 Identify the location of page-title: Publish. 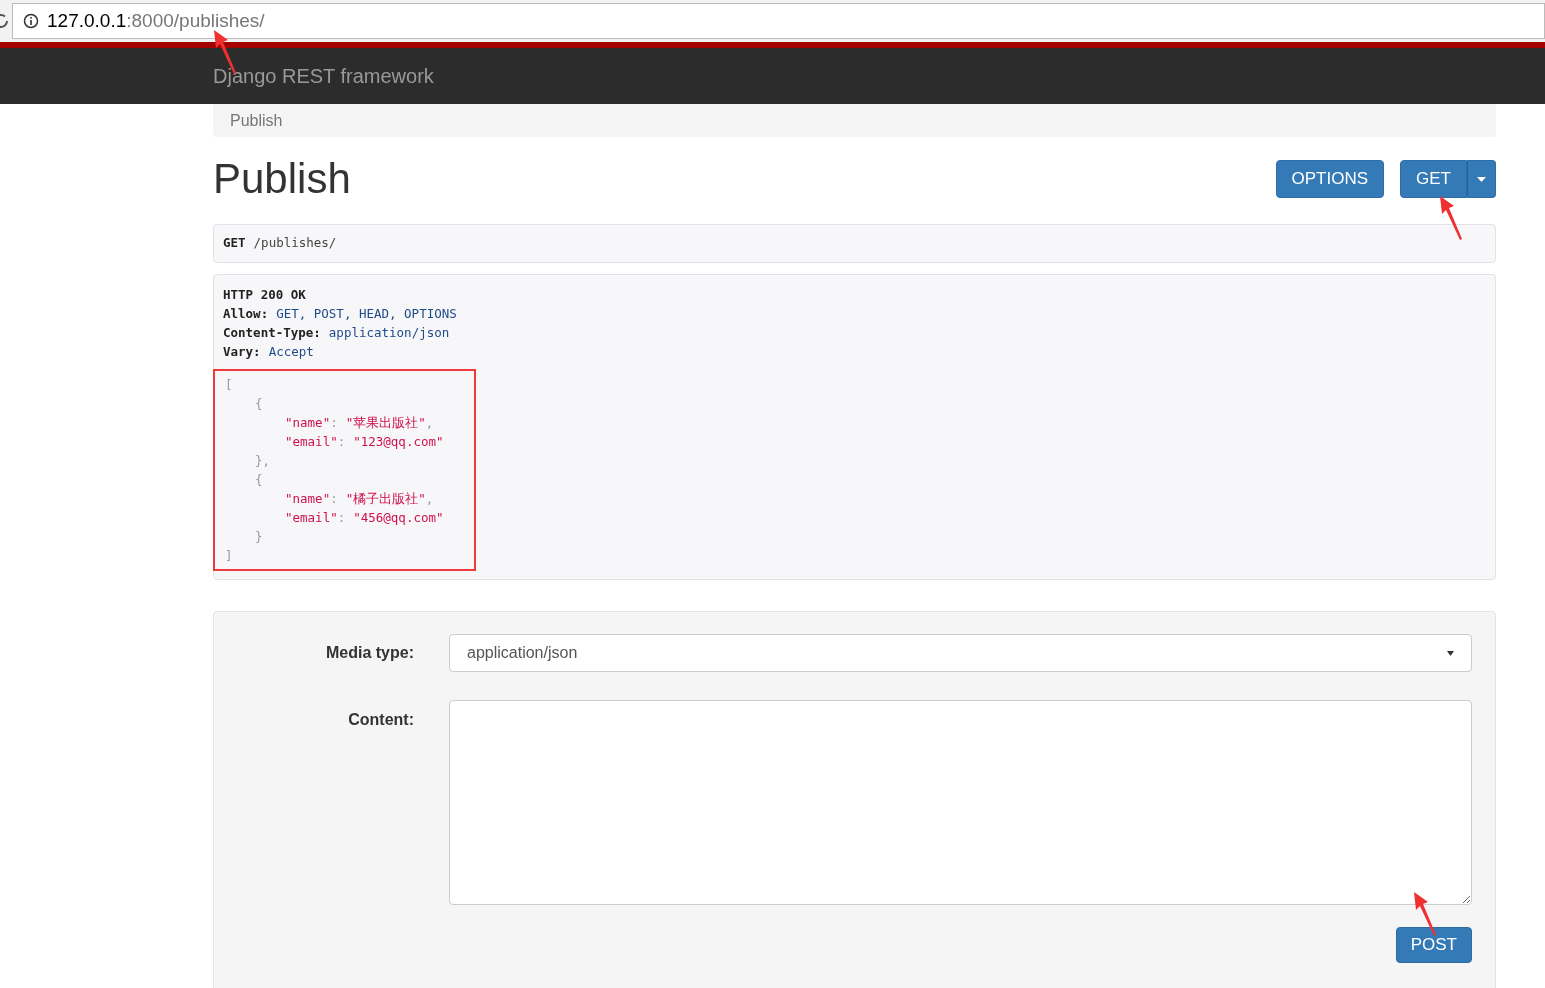
(282, 179).